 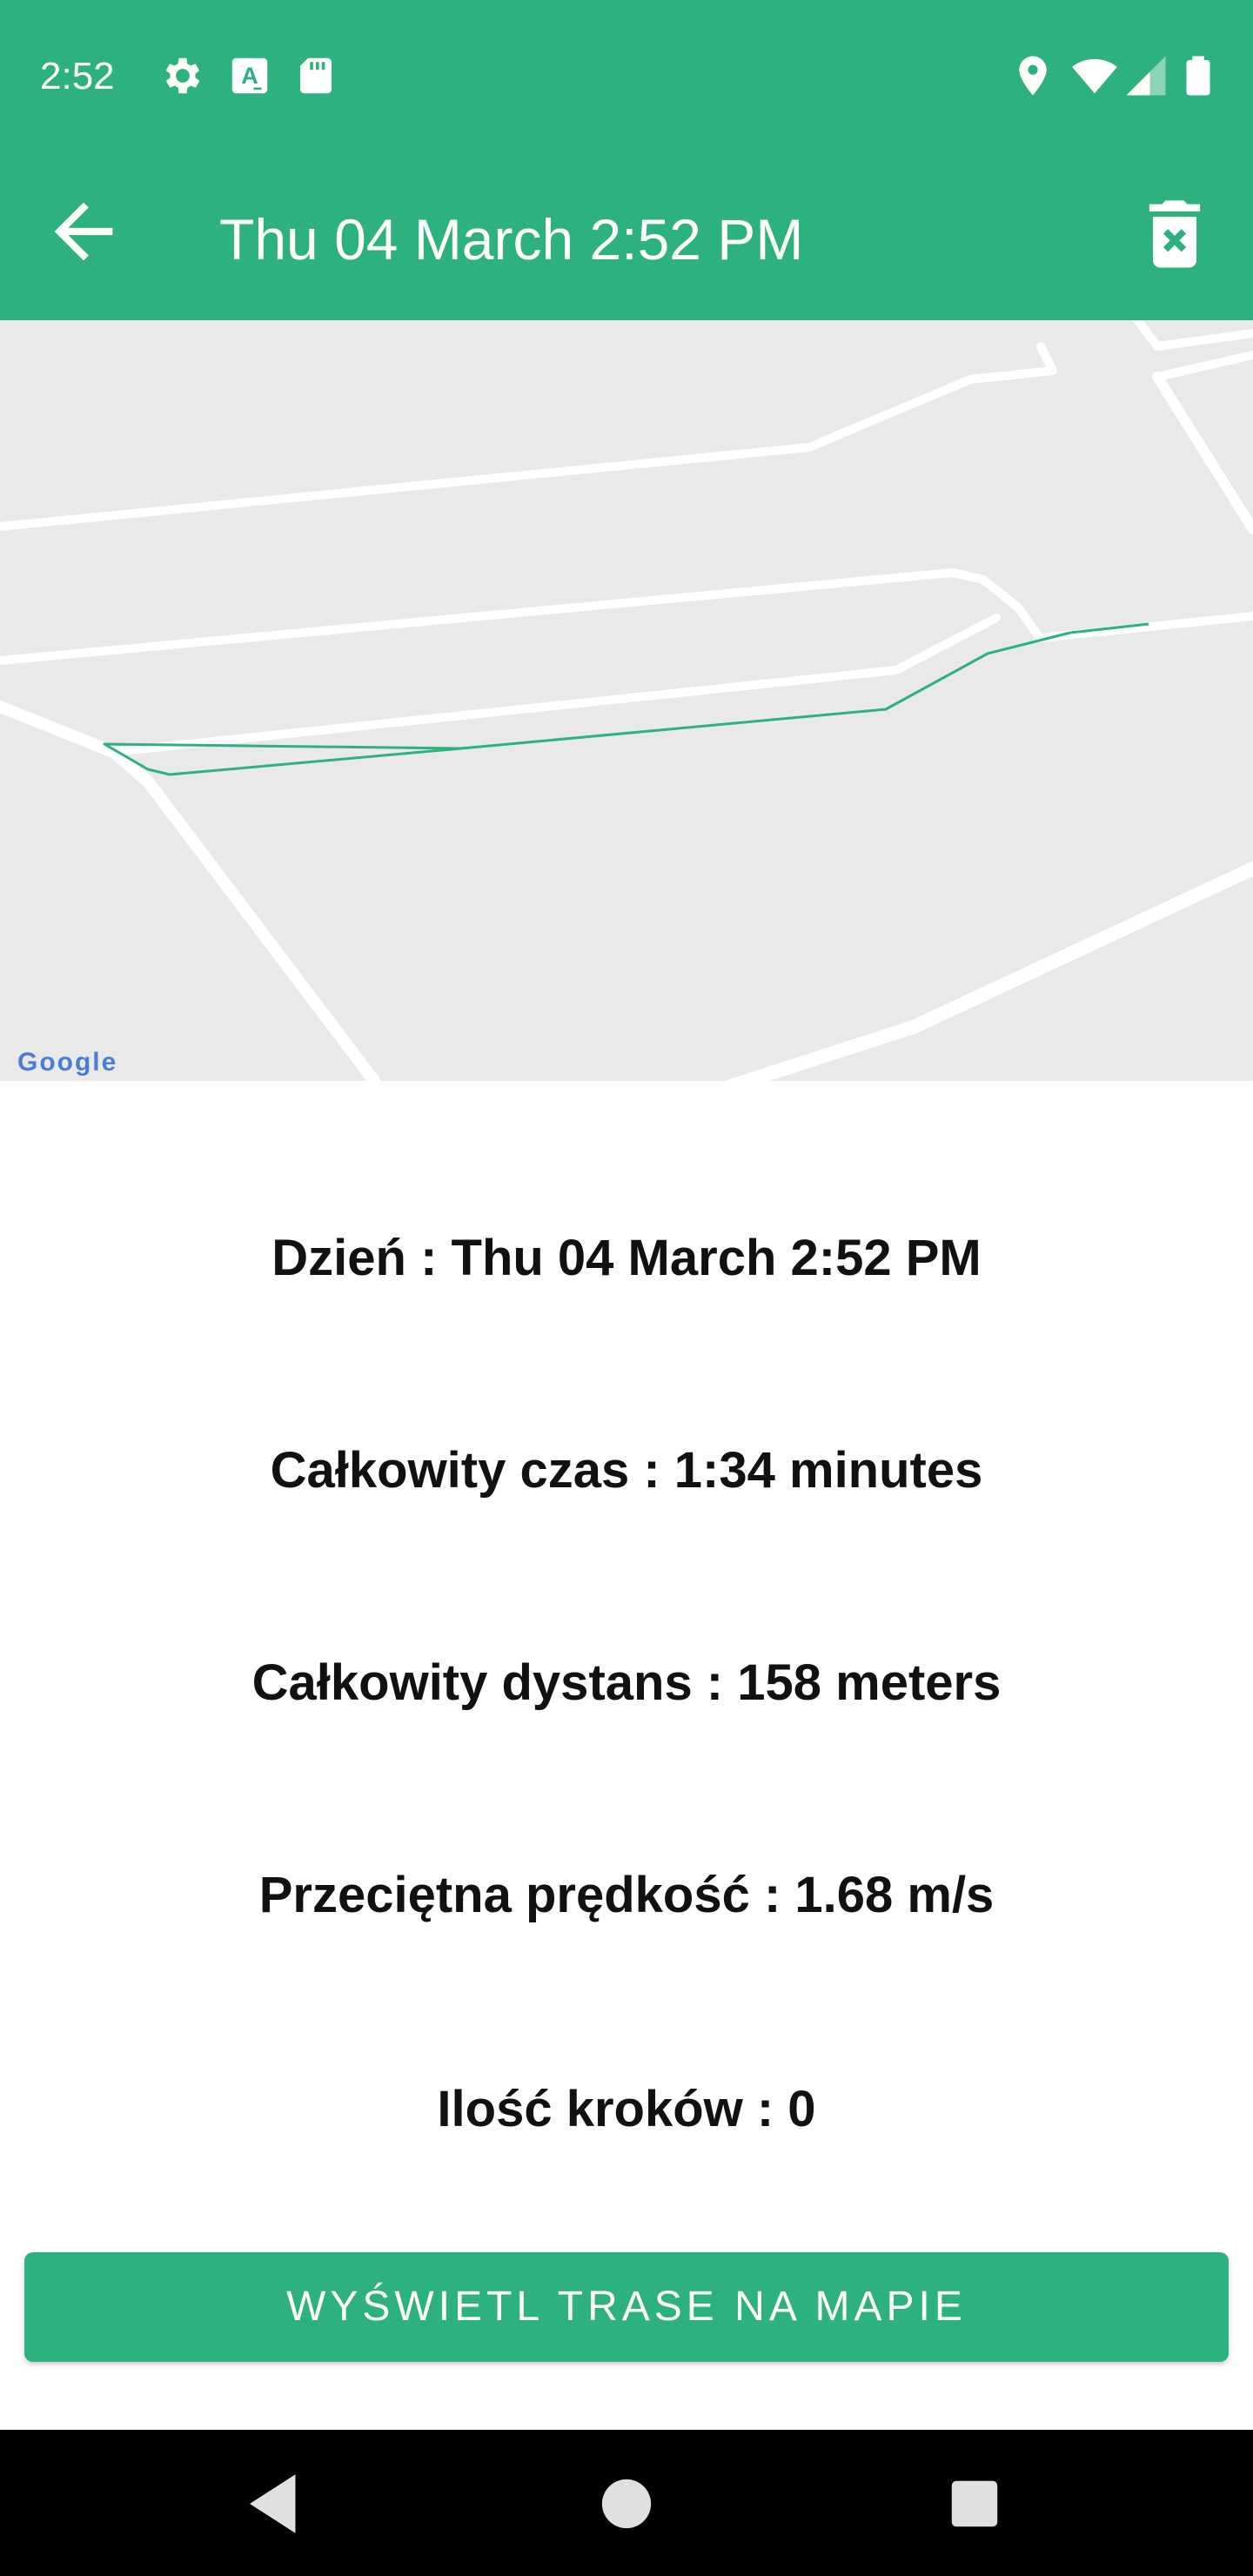 What do you see at coordinates (974, 2504) in the screenshot?
I see `nav-recents-icon` at bounding box center [974, 2504].